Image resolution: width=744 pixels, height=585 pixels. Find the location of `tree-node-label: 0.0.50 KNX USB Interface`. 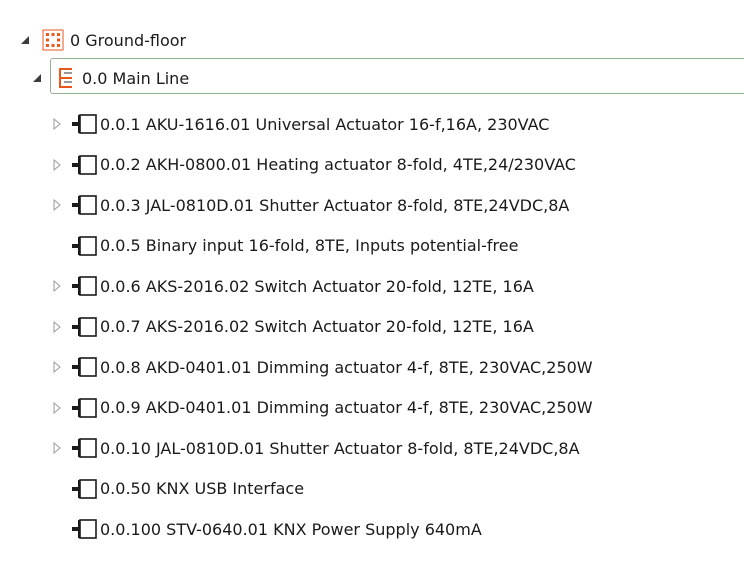

tree-node-label: 0.0.50 KNX USB Interface is located at coordinates (202, 488).